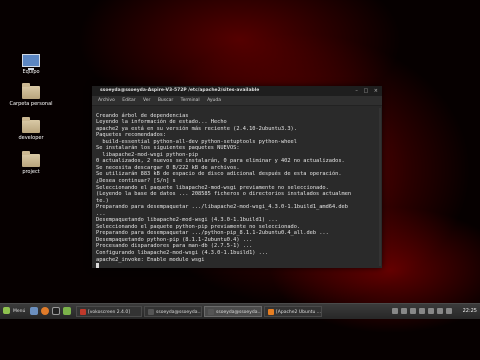 The image size is (480, 360). I want to click on task-label: [vokoscreen 2.4.0], so click(109, 312).